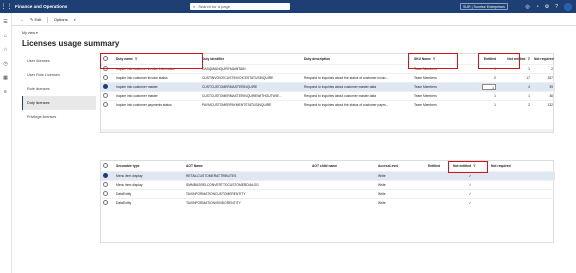 The height and width of the screenshot is (273, 576). What do you see at coordinates (251, 59) in the screenshot?
I see `col-duty-identifier: Duty identifier` at bounding box center [251, 59].